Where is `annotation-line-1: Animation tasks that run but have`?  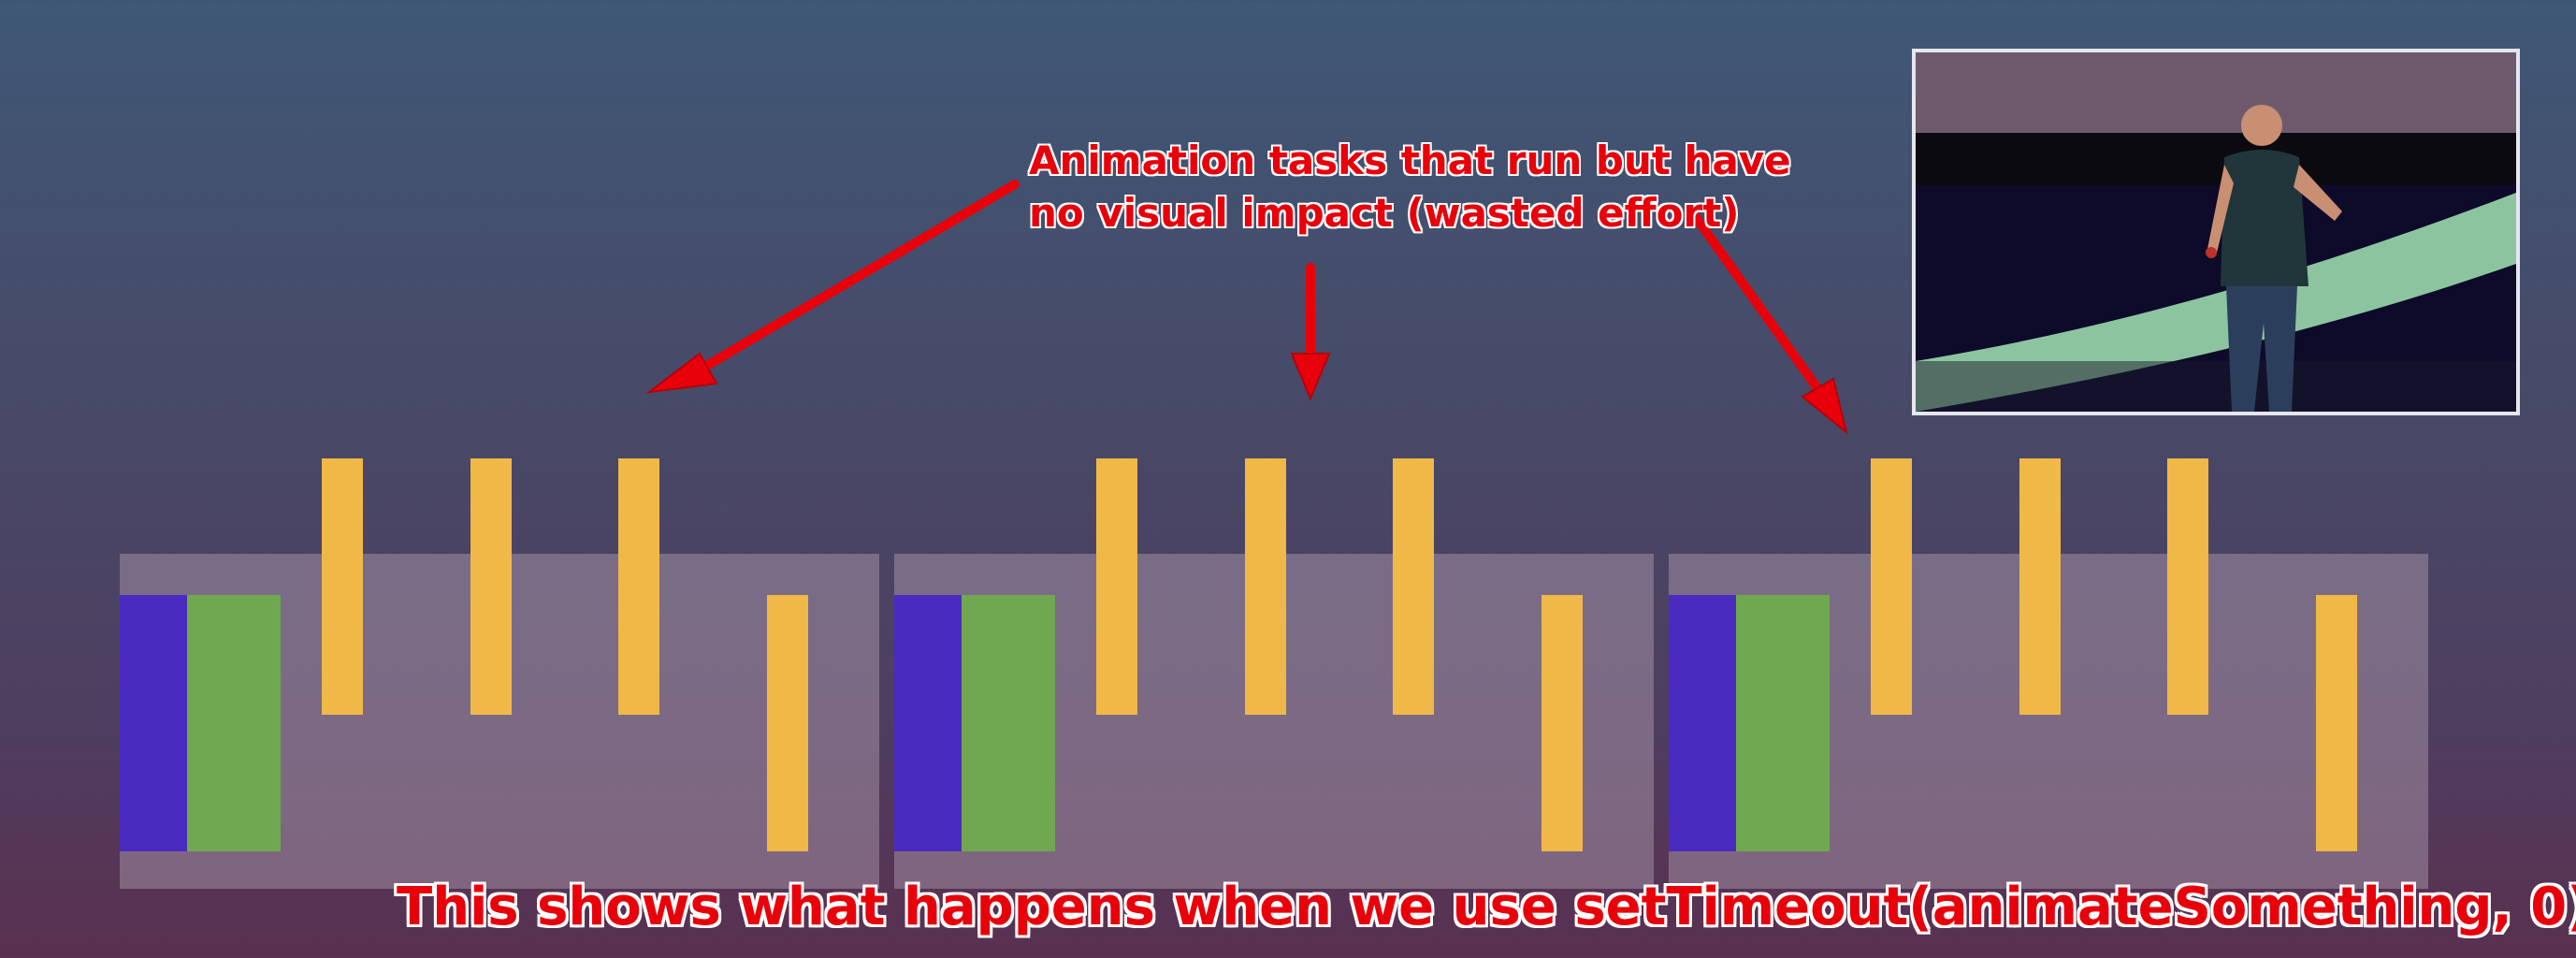
annotation-line-1: Animation tasks that run but have is located at coordinates (1410, 160).